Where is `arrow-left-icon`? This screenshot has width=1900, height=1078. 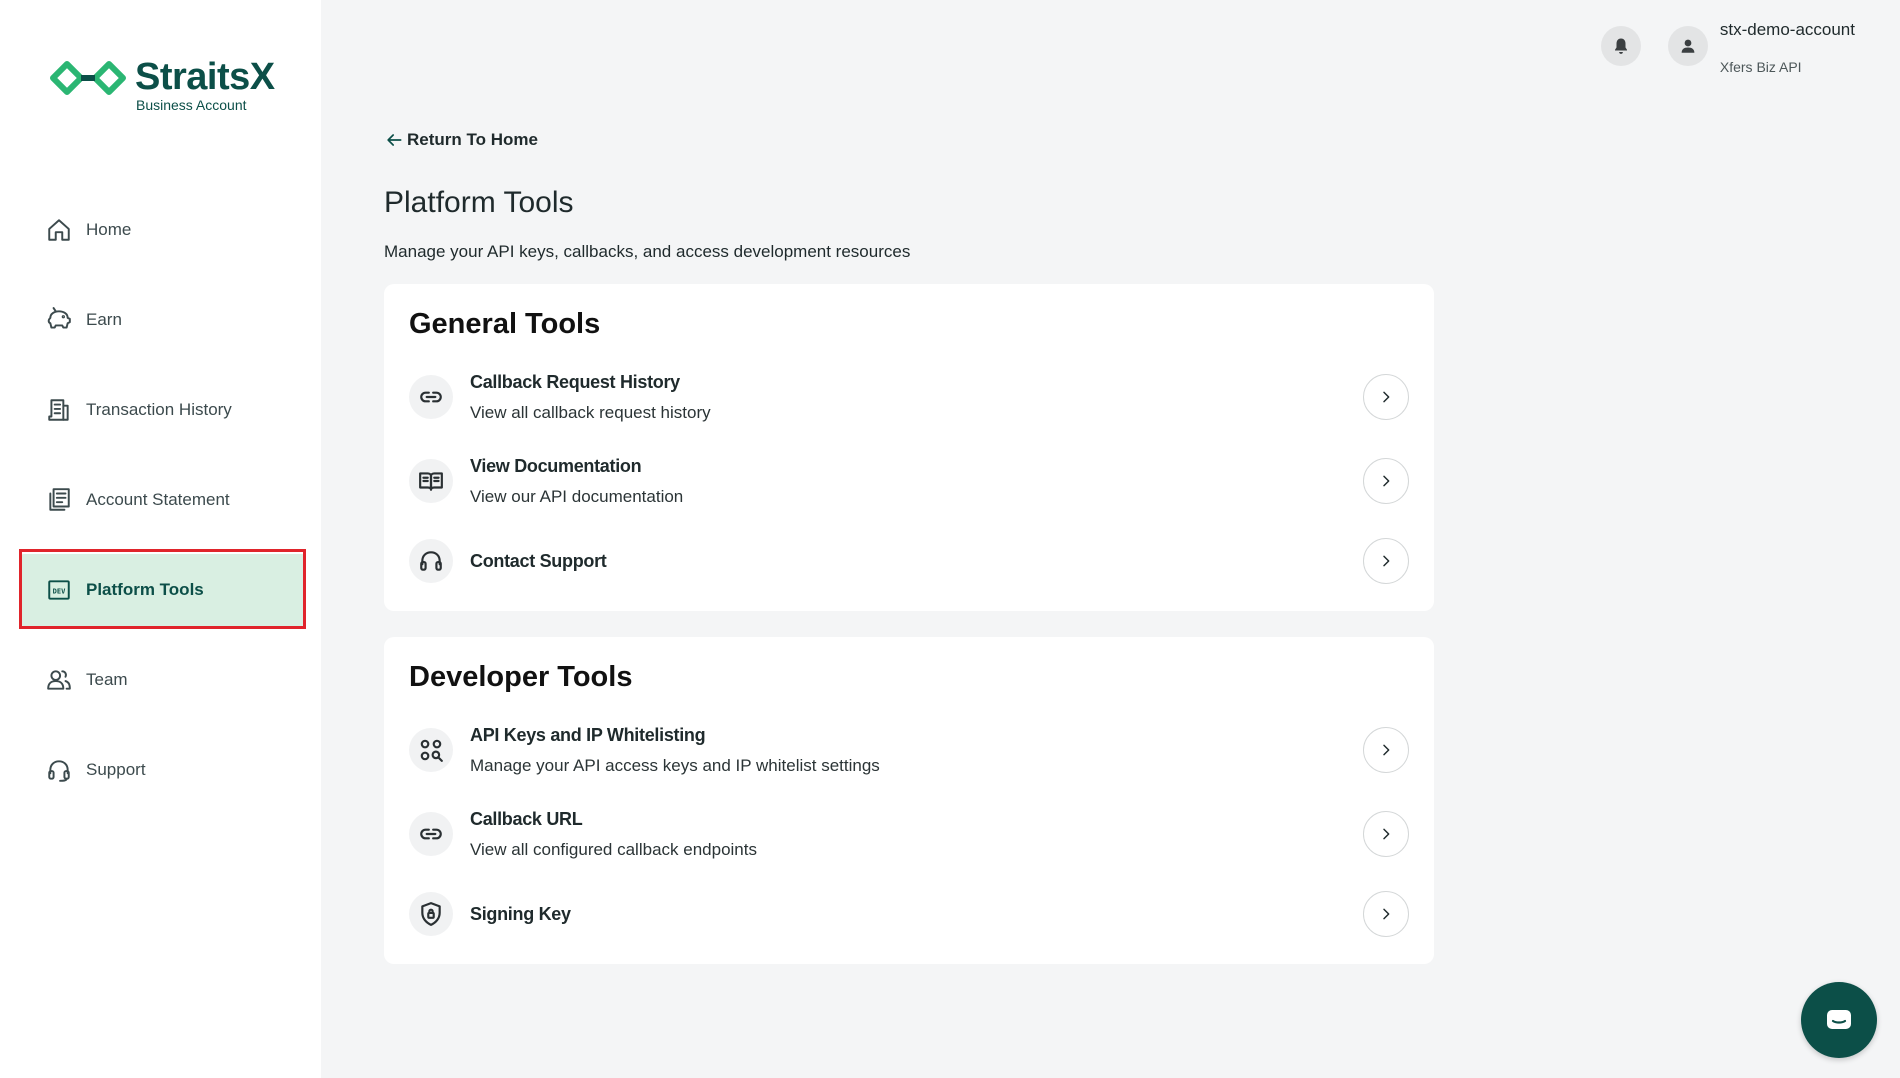 arrow-left-icon is located at coordinates (394, 140).